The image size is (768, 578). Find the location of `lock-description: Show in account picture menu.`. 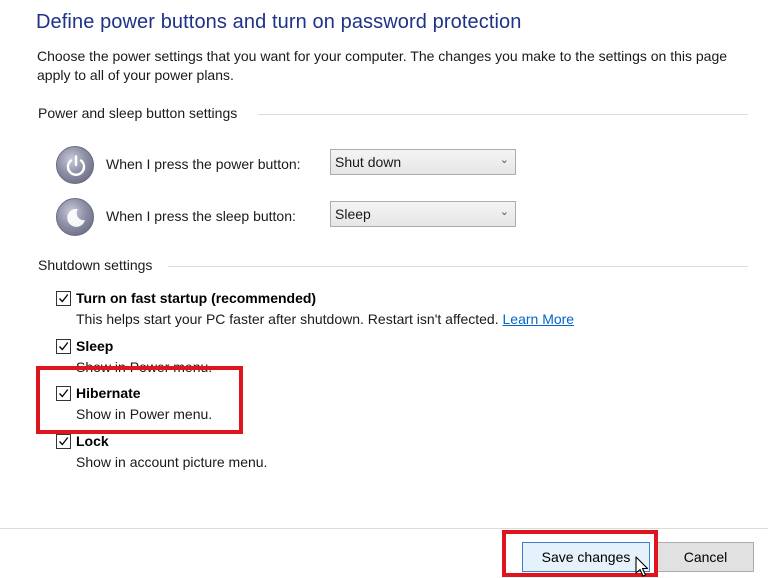

lock-description: Show in account picture menu. is located at coordinates (172, 462).